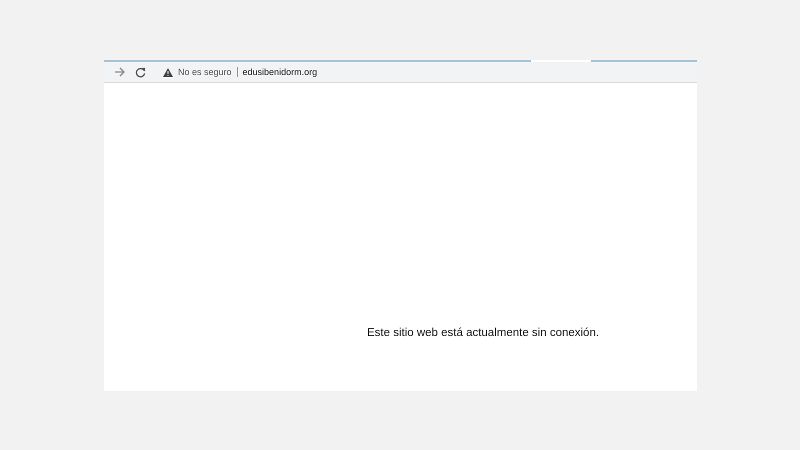  What do you see at coordinates (280, 72) in the screenshot?
I see `url-text: edusibenidorm.org` at bounding box center [280, 72].